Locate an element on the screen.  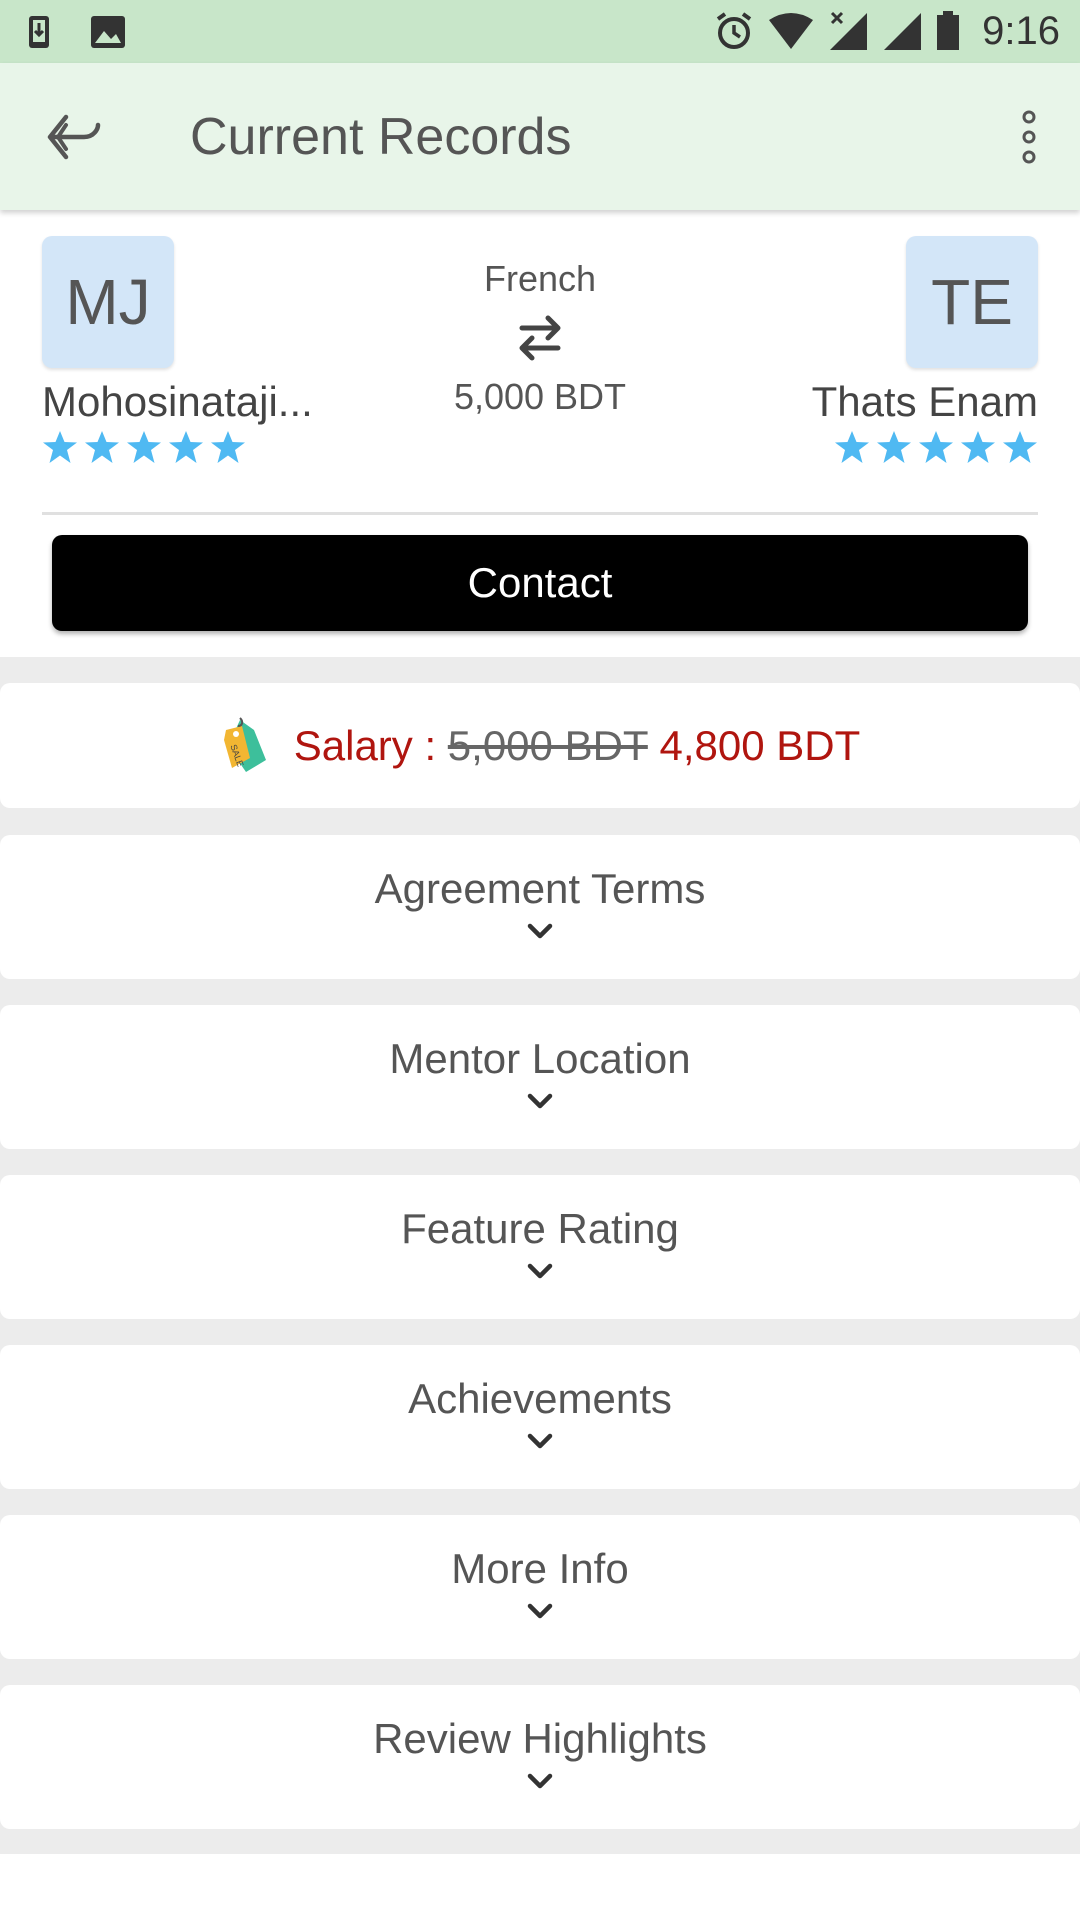
expandable-section: More Info is located at coordinates (540, 1587).